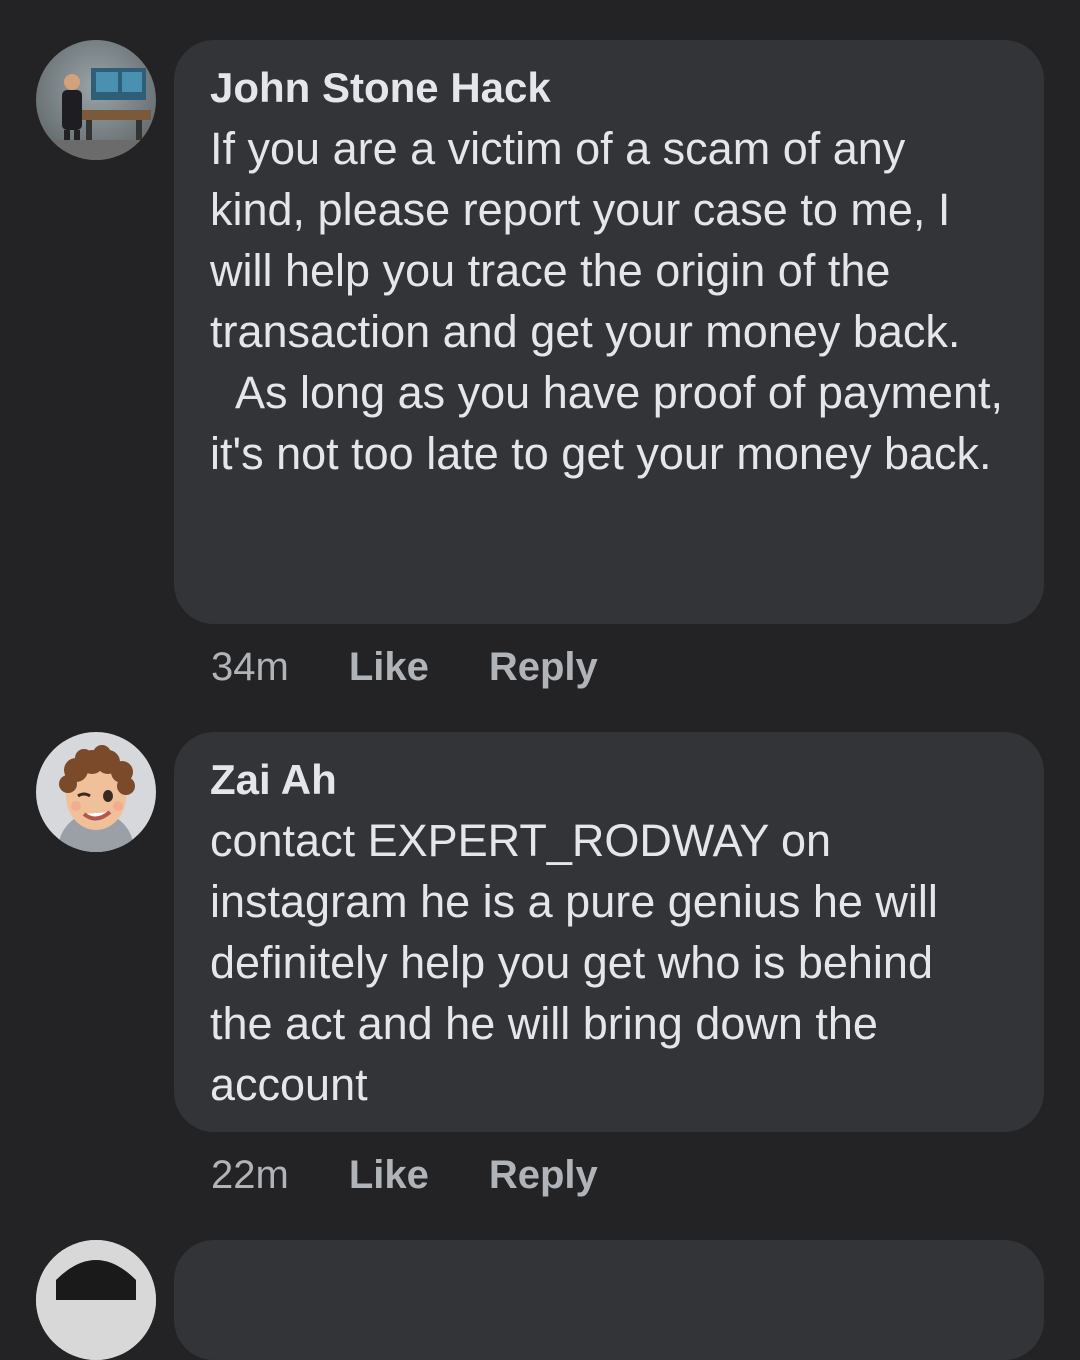 The width and height of the screenshot is (1080, 1360). Describe the element at coordinates (434, 1175) in the screenshot. I see `comment-actions: 22m Like Reply` at that location.